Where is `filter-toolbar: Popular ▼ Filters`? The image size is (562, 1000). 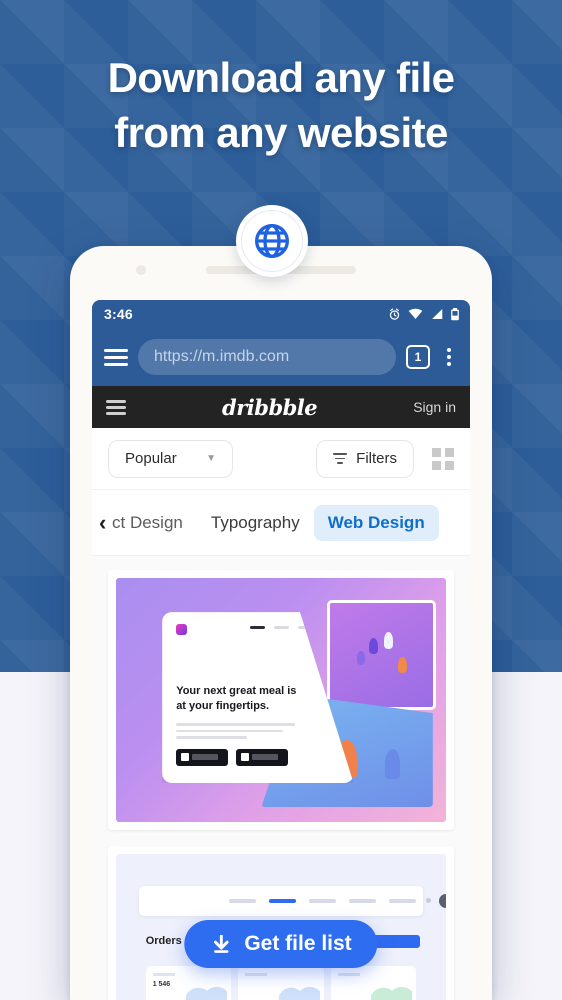
filter-toolbar: Popular ▼ Filters is located at coordinates (281, 459).